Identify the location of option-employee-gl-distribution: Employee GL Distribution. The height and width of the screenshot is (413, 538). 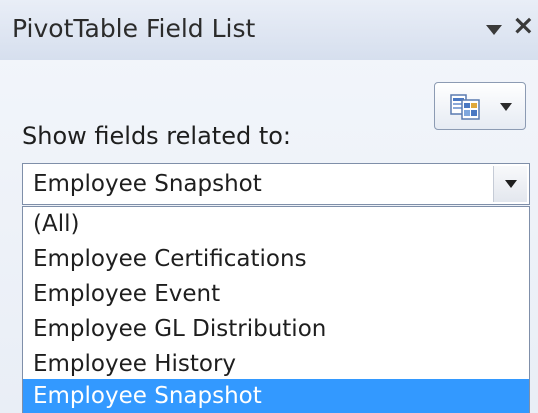
(276, 329).